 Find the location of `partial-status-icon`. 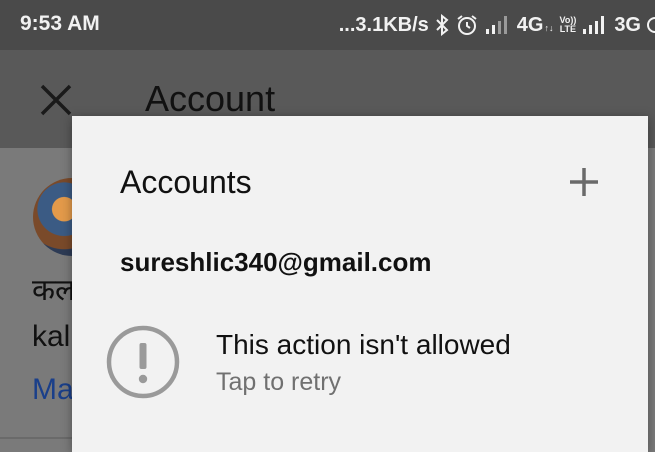

partial-status-icon is located at coordinates (651, 25).